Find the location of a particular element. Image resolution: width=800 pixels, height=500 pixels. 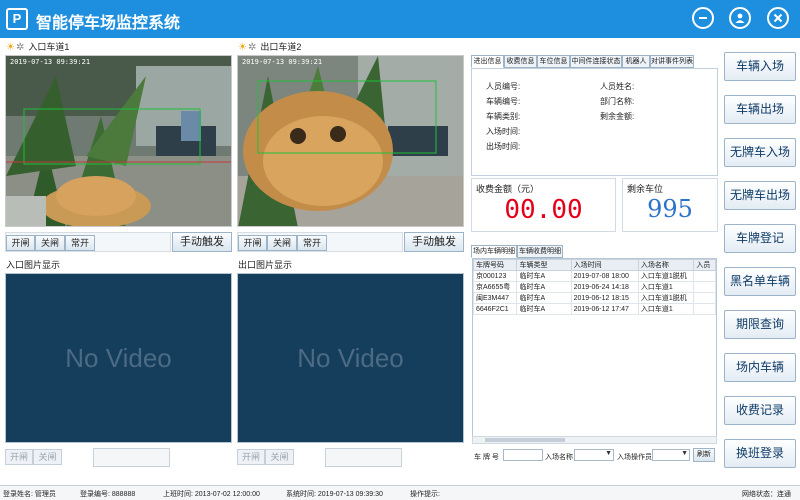

gate-control-bar-exit: 开闸 关闸 常开 is located at coordinates (320, 242).